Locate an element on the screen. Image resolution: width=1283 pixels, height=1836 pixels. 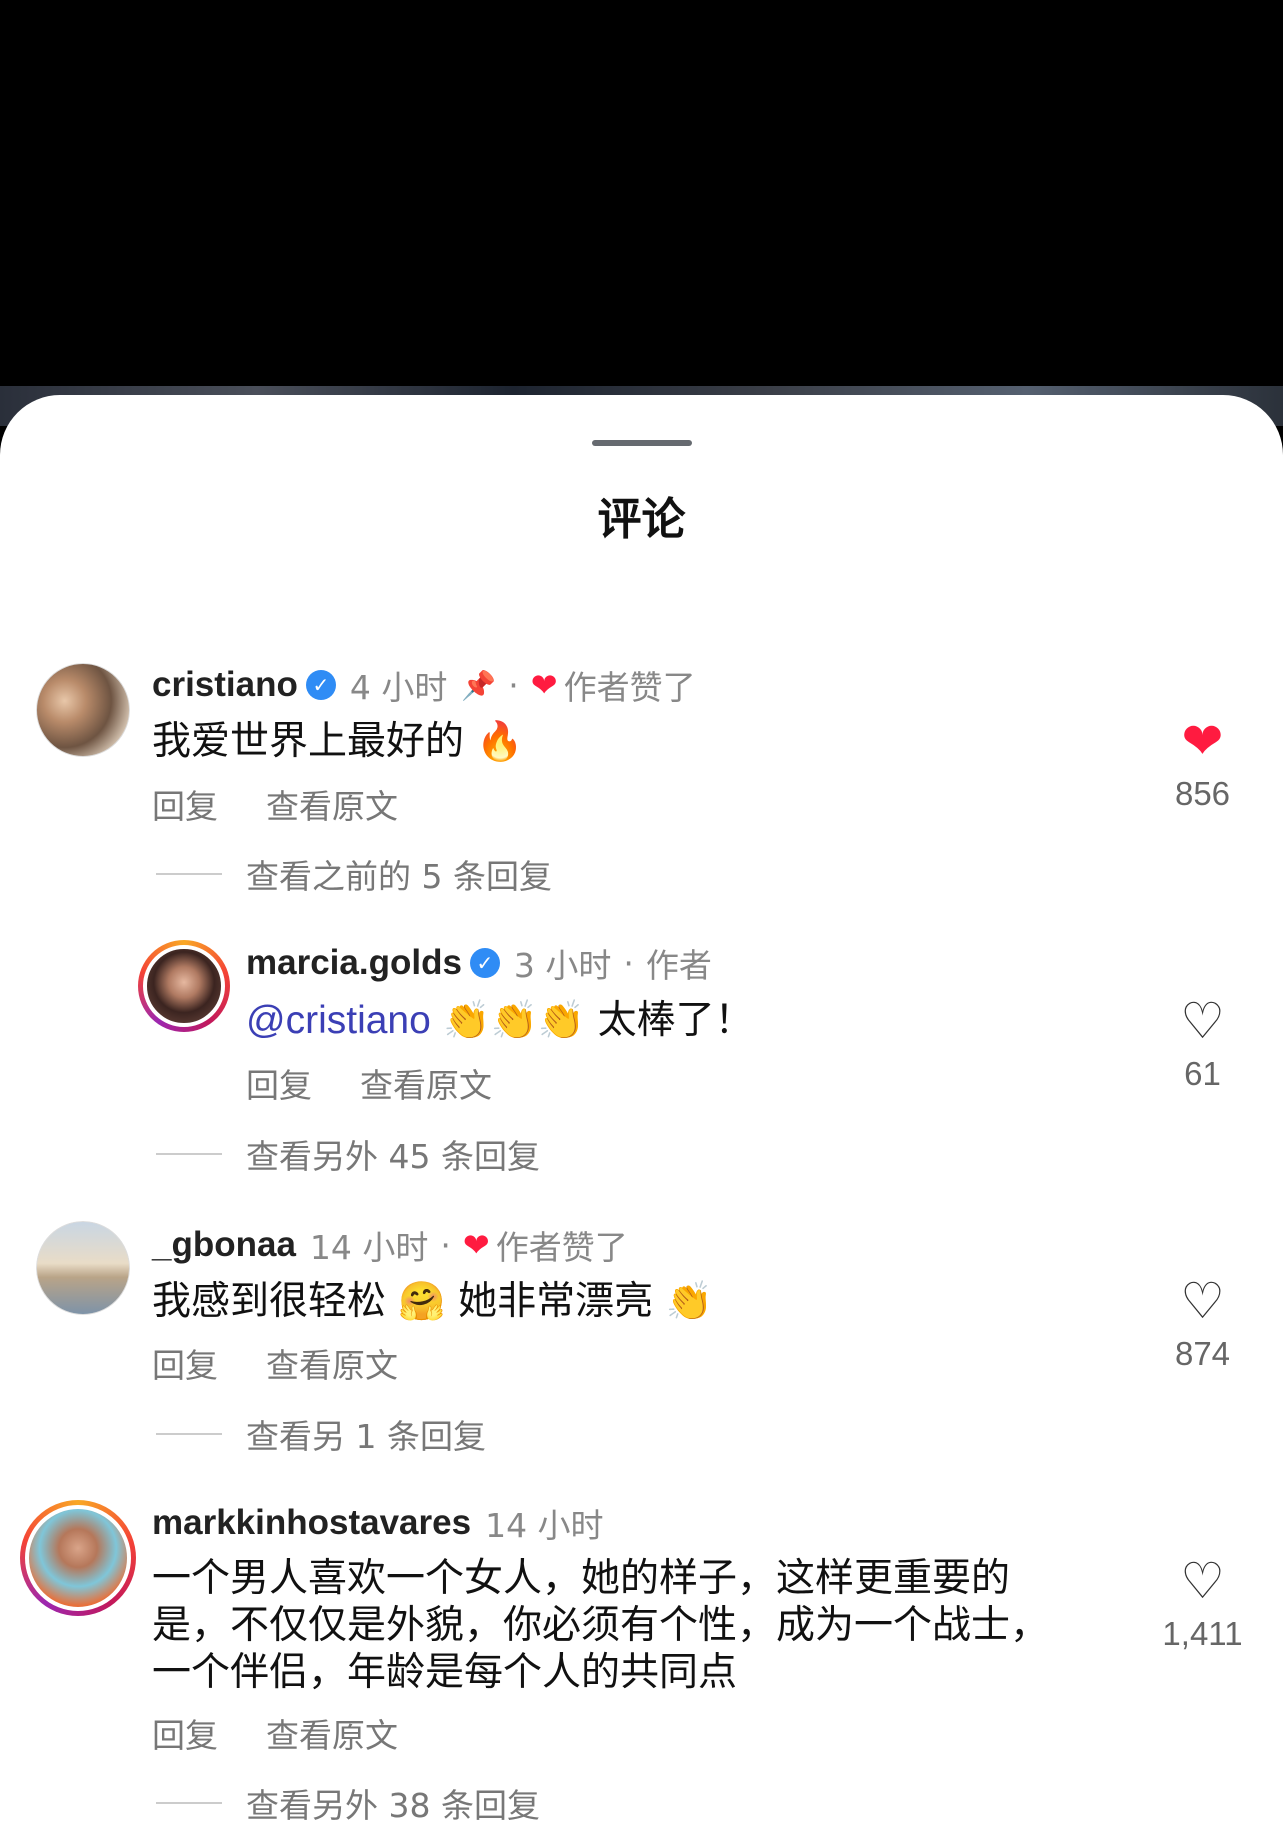
author-tag: 作者 is located at coordinates (678, 965).